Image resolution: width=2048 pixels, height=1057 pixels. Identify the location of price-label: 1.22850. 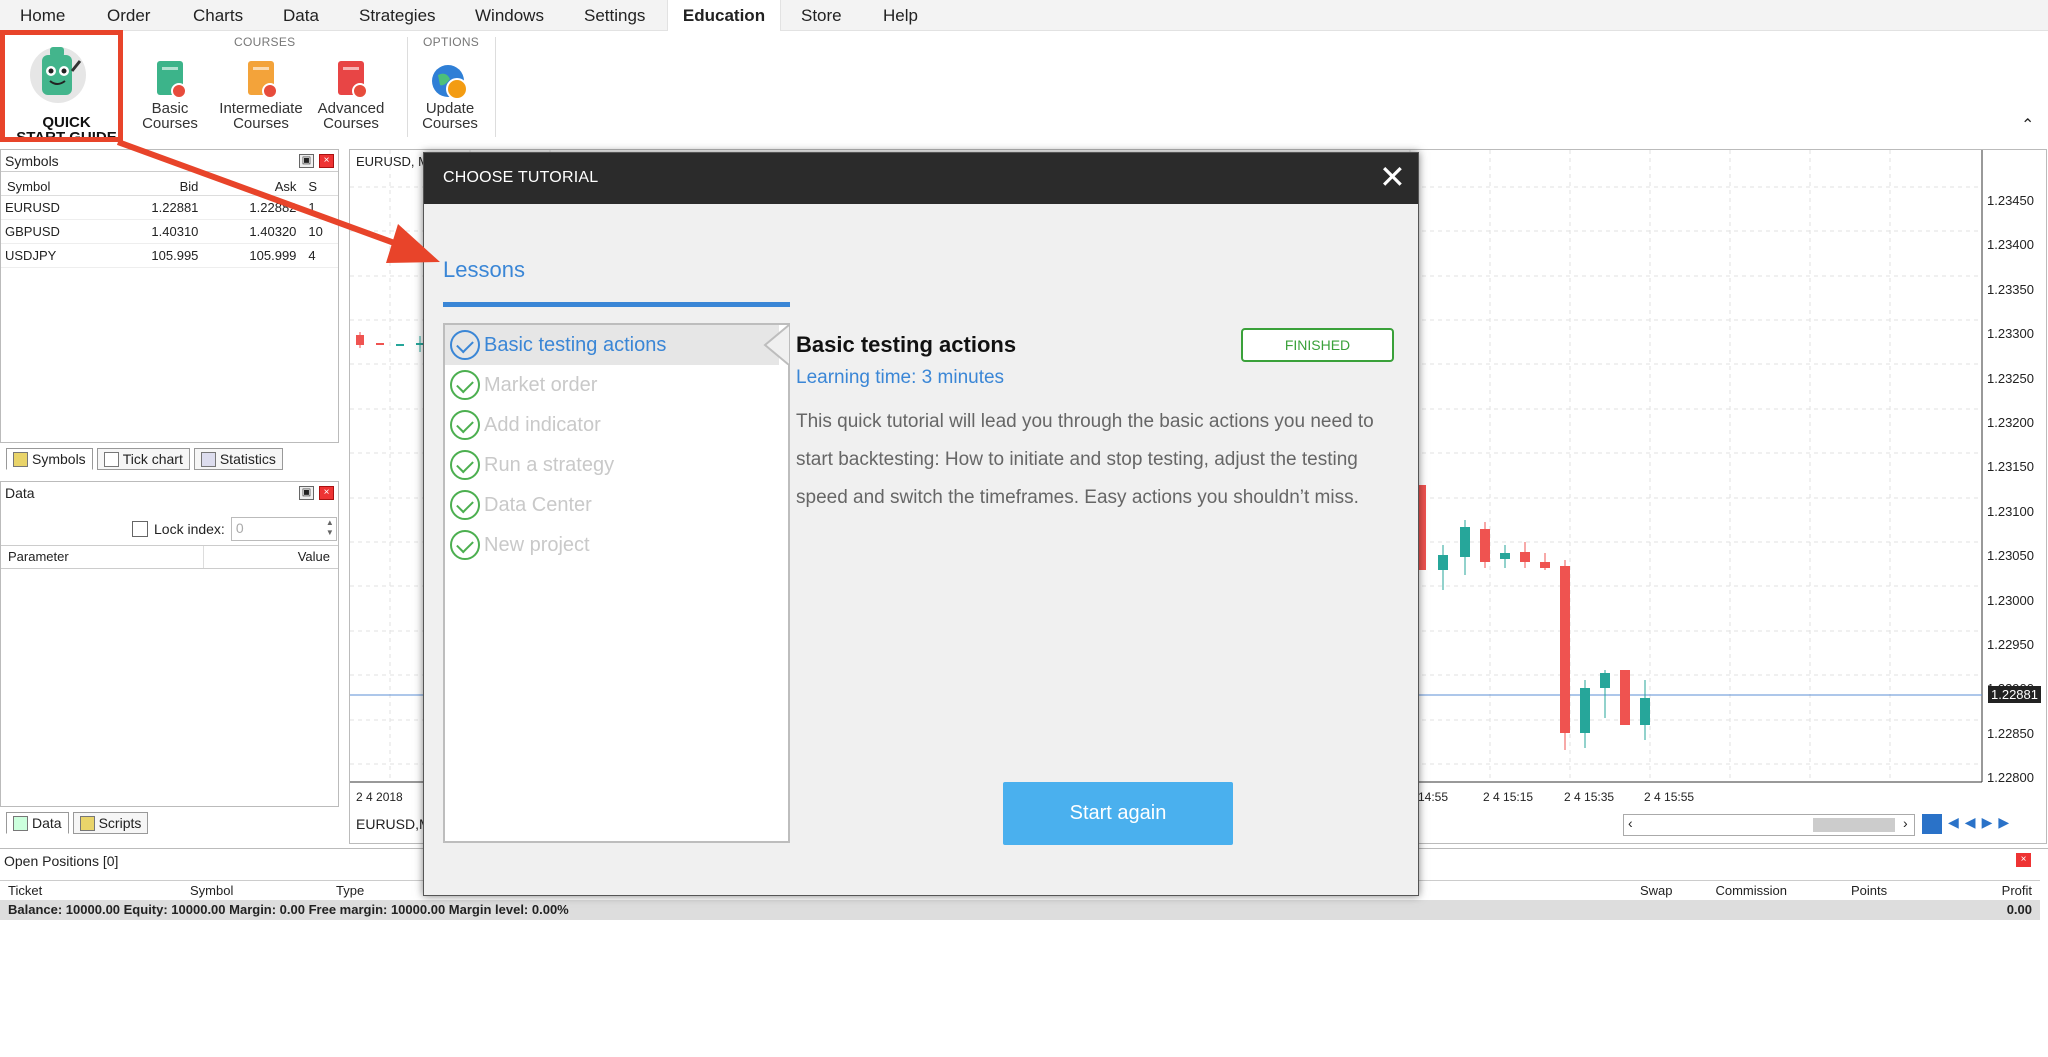
(2010, 733).